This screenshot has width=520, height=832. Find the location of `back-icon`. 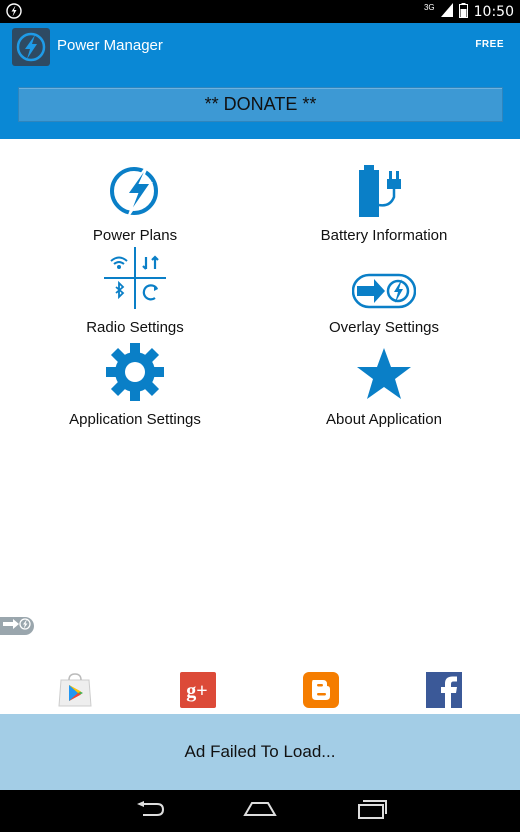

back-icon is located at coordinates (150, 811).